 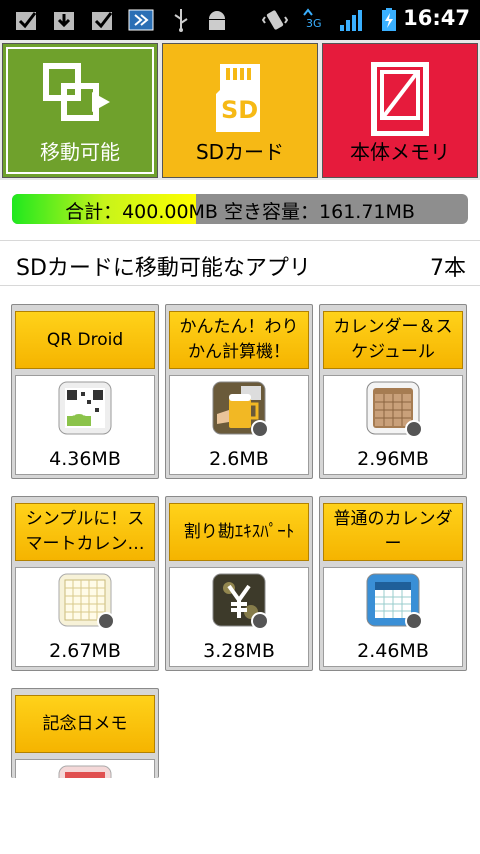 I want to click on qr-droid-icon, so click(x=85, y=408).